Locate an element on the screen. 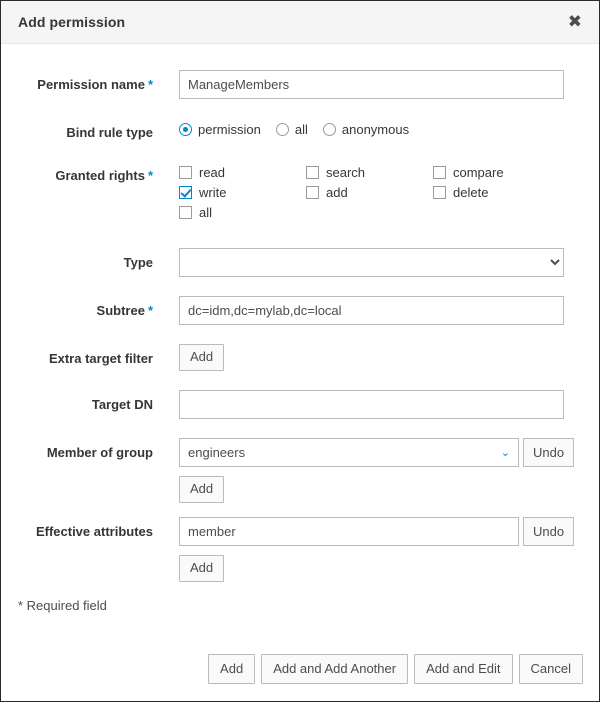  extra-target-filter-label: Extra target filter is located at coordinates (100, 358).